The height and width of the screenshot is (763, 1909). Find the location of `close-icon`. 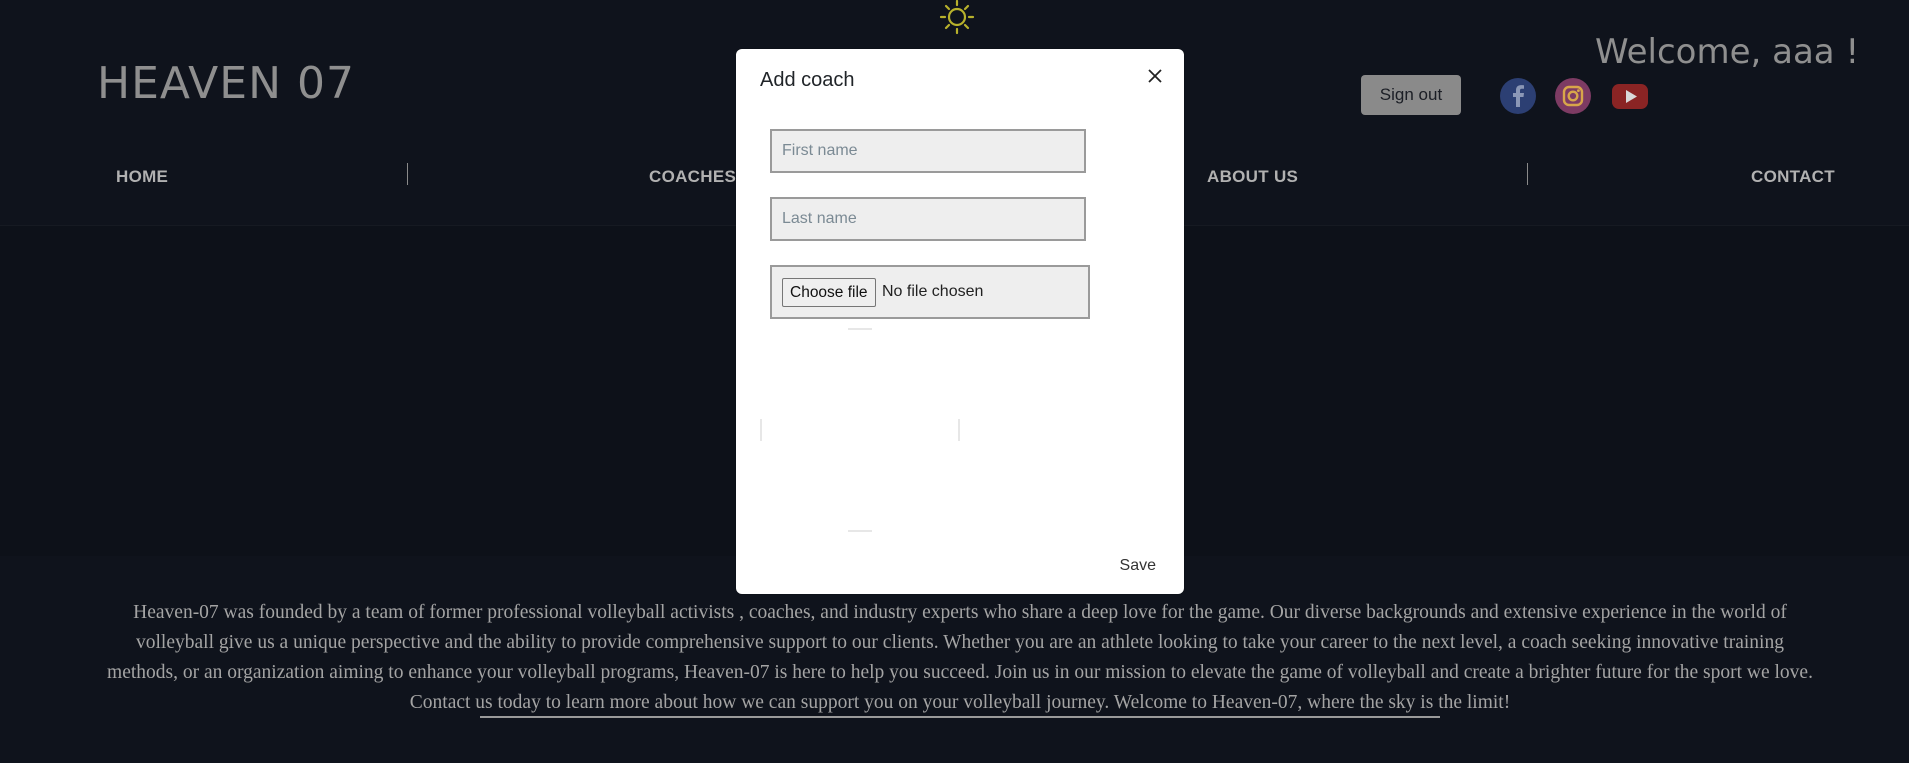

close-icon is located at coordinates (1155, 76).